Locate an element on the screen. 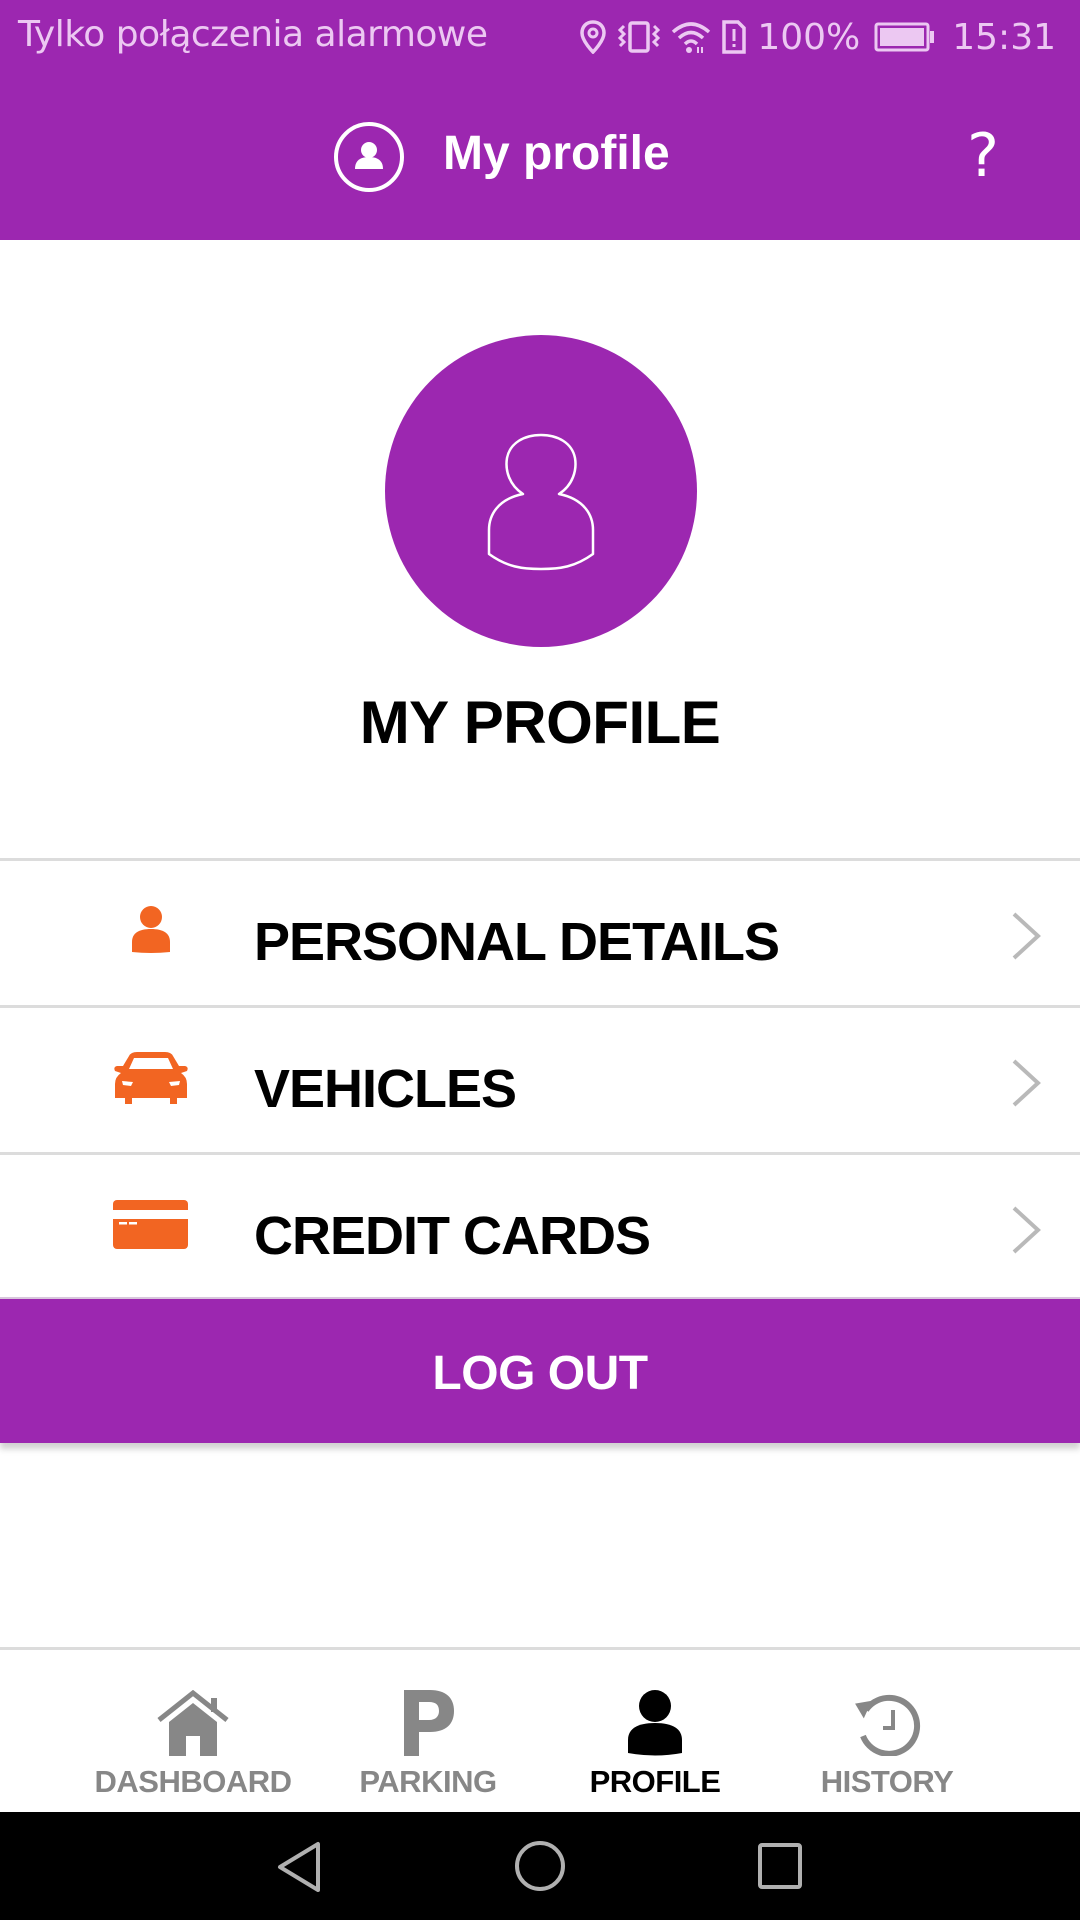 The image size is (1080, 1920). wifi-icon is located at coordinates (691, 37).